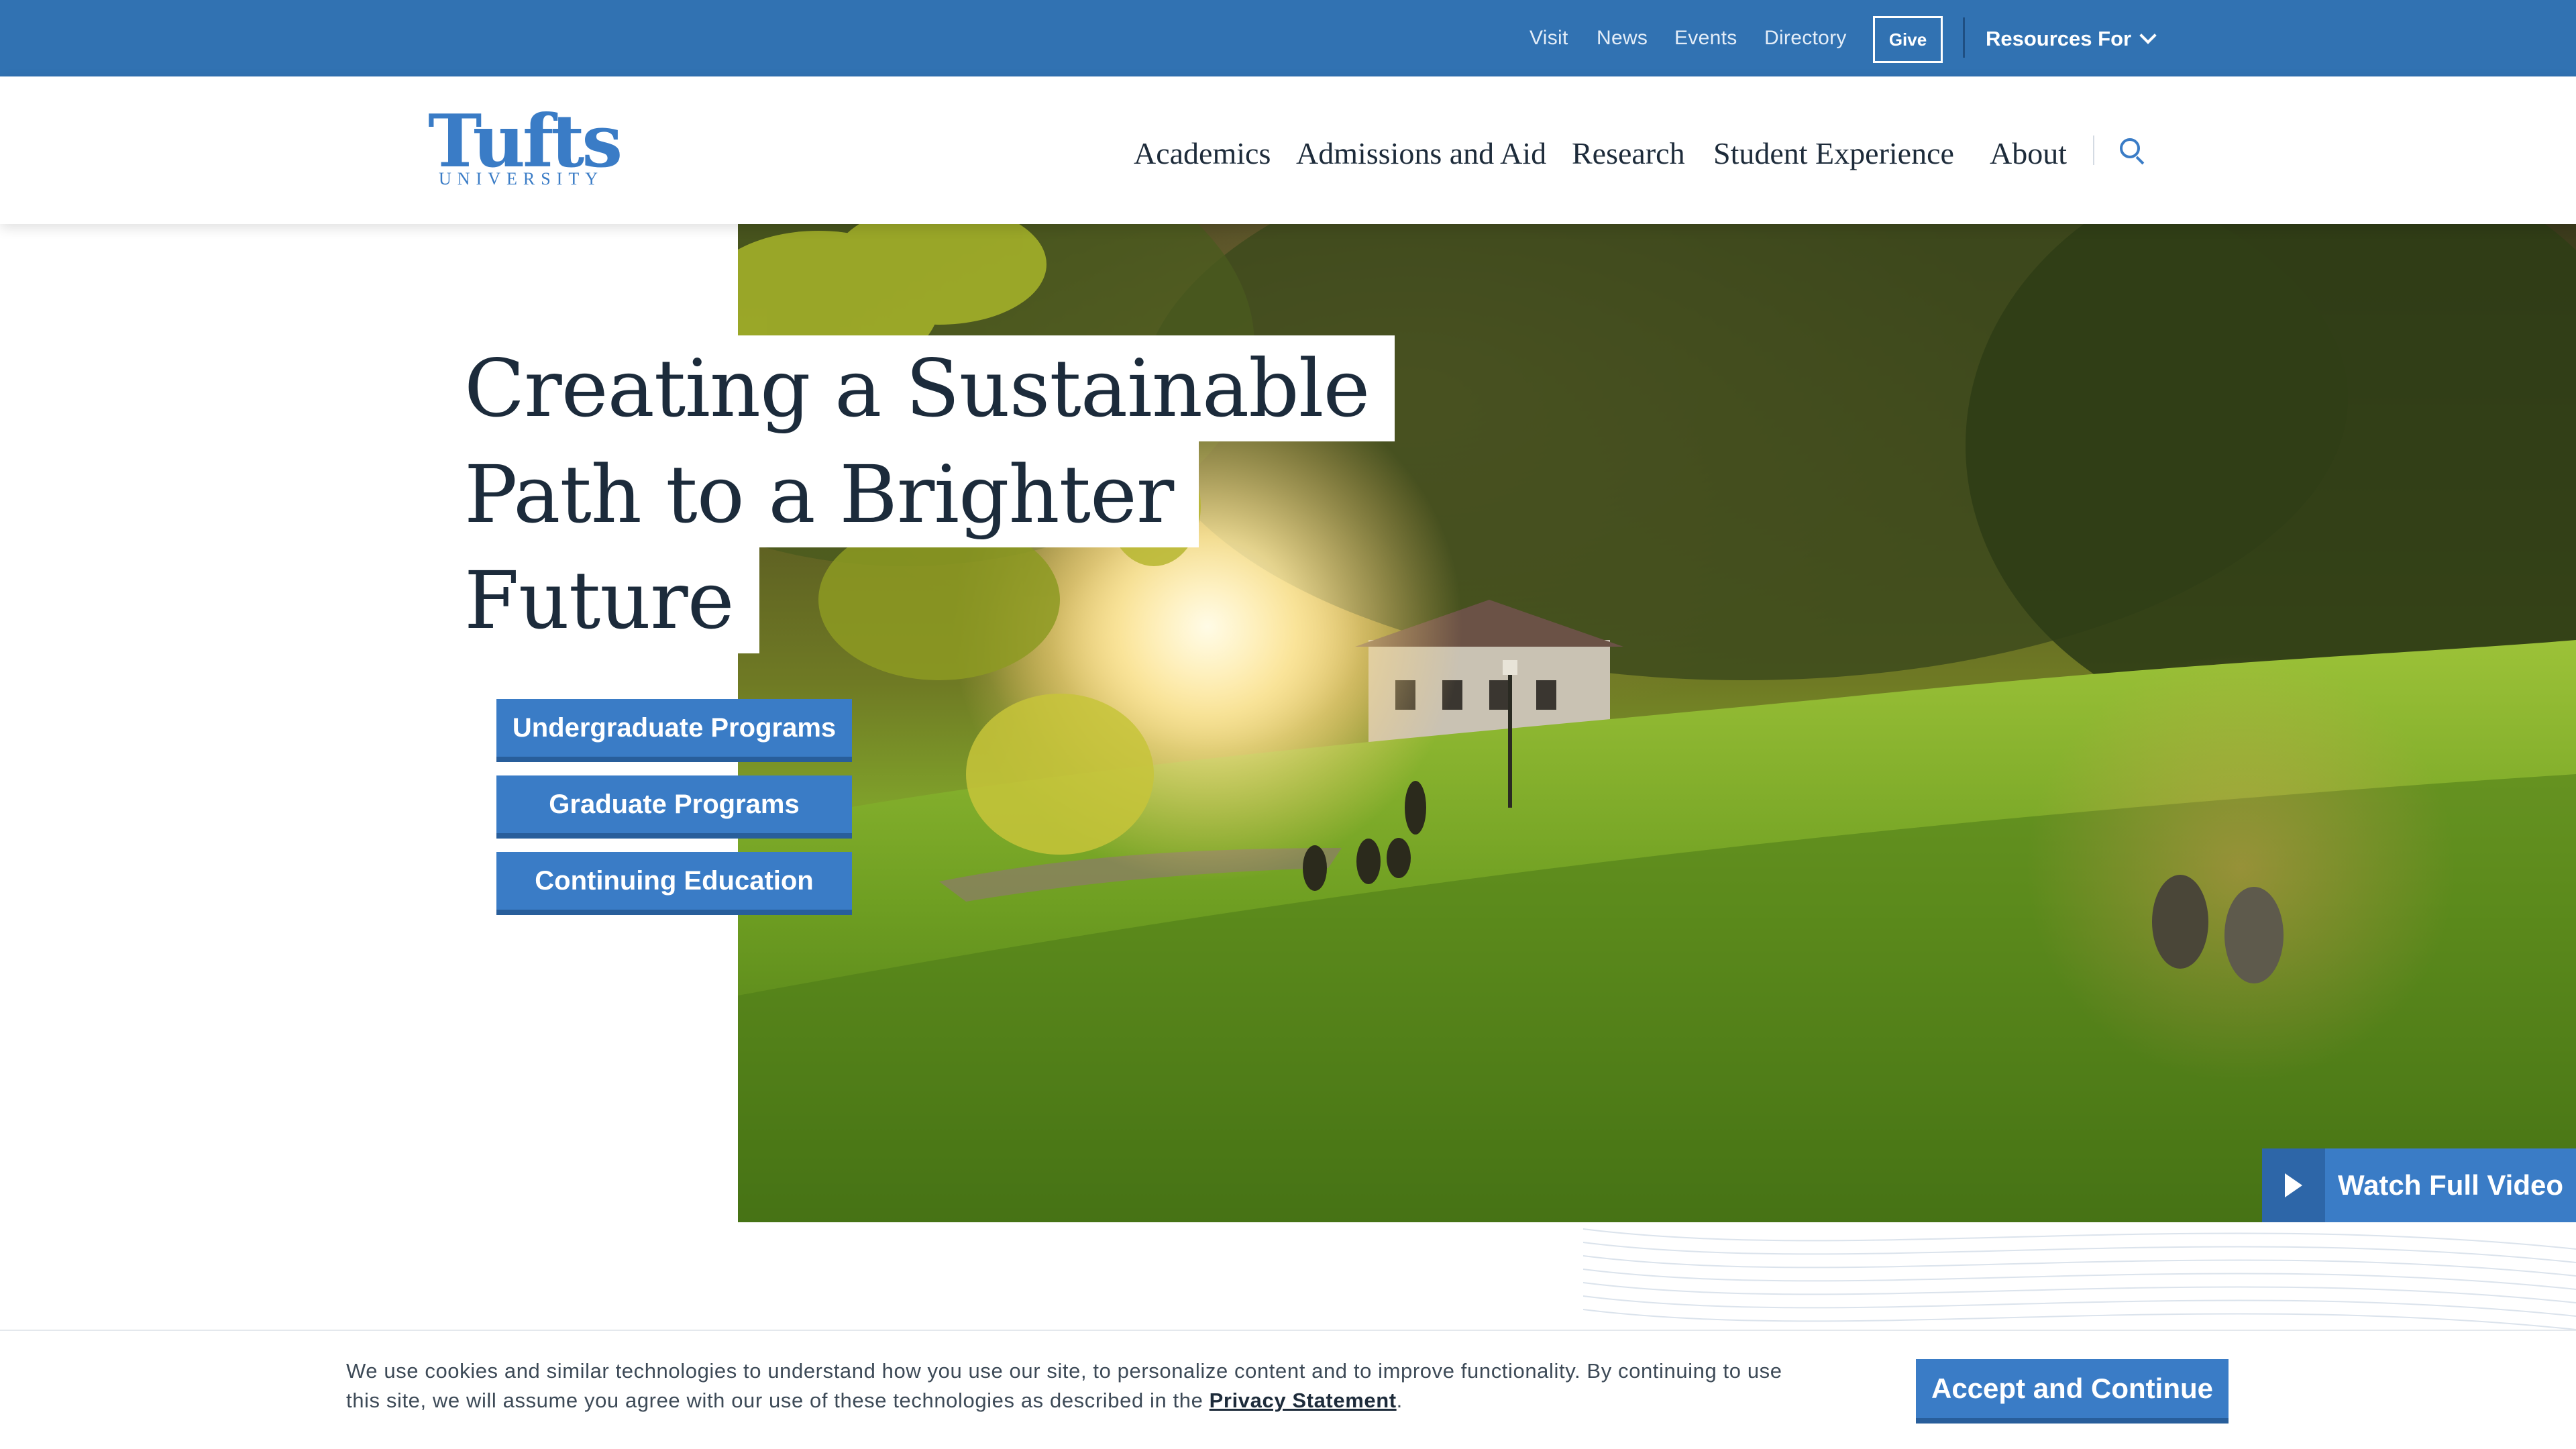 The image size is (2576, 1449). Describe the element at coordinates (1908, 39) in the screenshot. I see `give-button: Give` at that location.